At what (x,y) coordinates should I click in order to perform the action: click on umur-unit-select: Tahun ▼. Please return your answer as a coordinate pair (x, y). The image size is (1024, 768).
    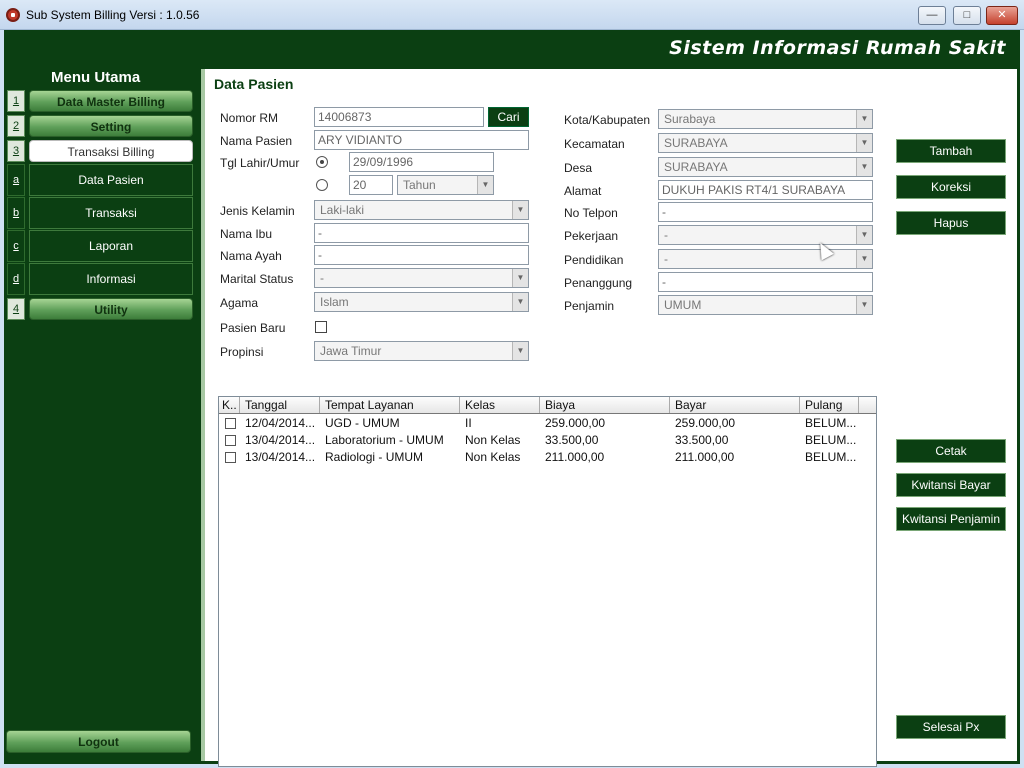
    Looking at the image, I should click on (445, 185).